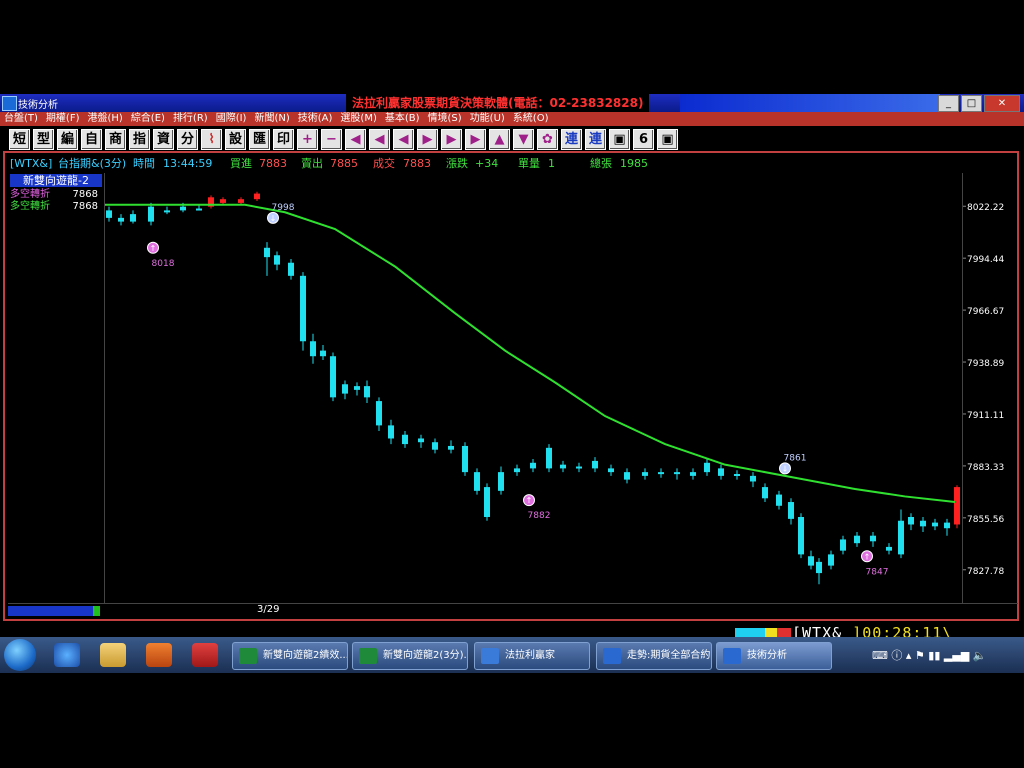 Image resolution: width=1024 pixels, height=768 pixels. What do you see at coordinates (187, 139) in the screenshot?
I see `toolbar-button: 分` at bounding box center [187, 139].